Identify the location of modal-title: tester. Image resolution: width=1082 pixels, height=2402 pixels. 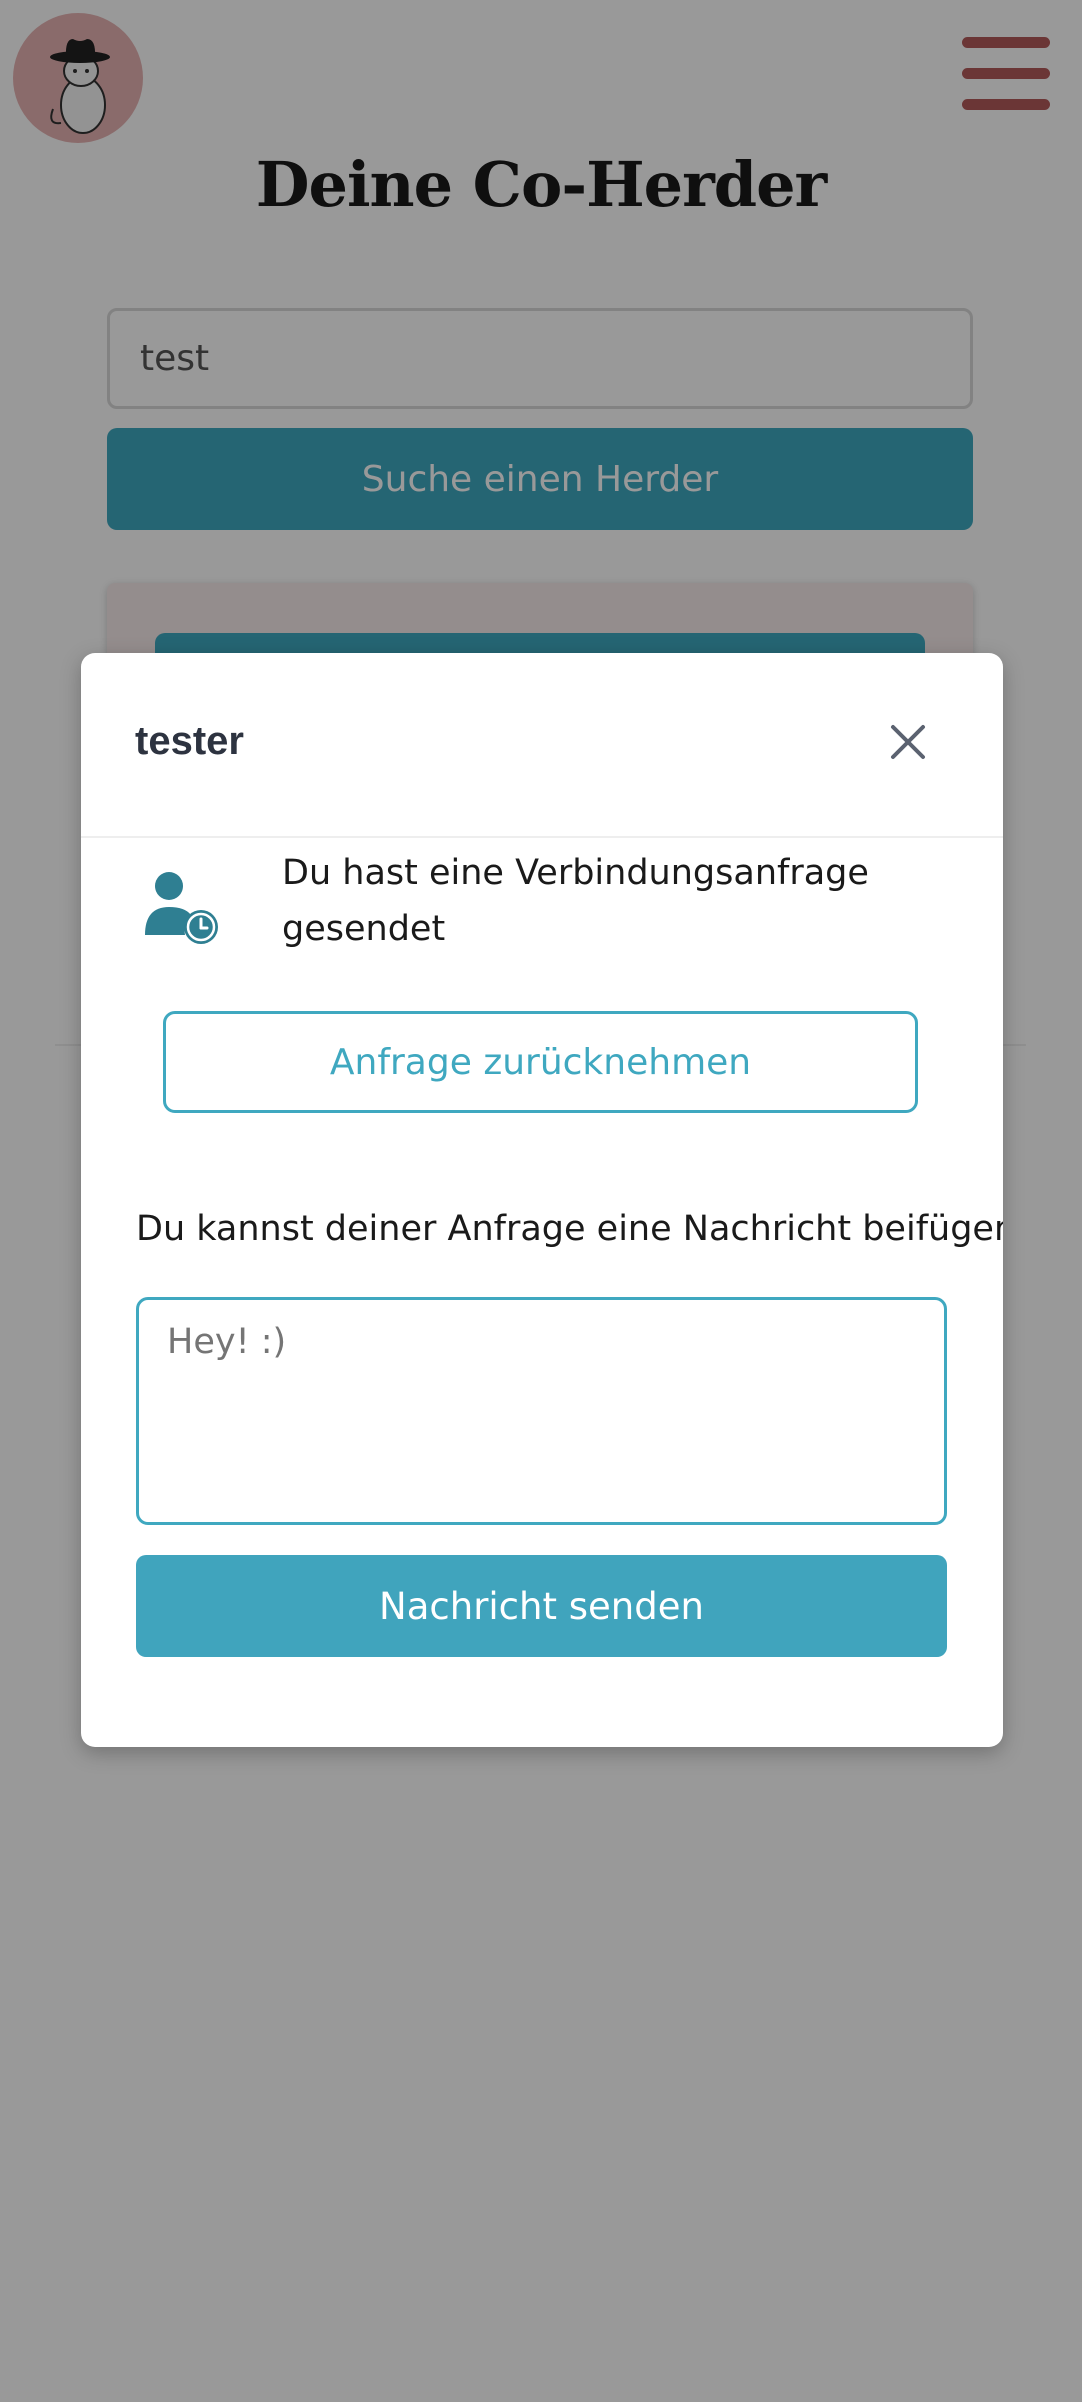
(189, 741).